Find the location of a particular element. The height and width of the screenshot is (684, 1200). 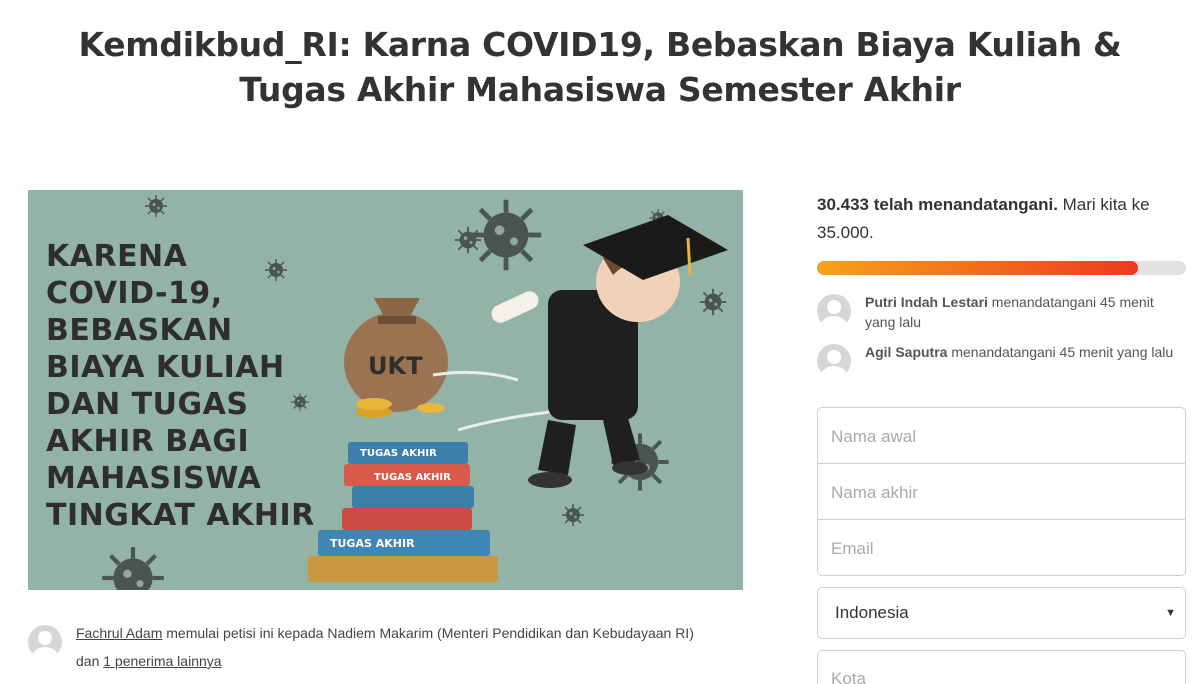

hero-text-line: COVID-19, is located at coordinates (134, 293).